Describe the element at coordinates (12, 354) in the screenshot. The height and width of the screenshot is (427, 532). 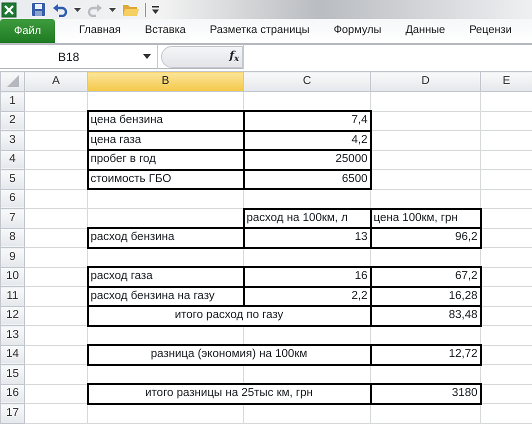
I see `row-header: 14` at that location.